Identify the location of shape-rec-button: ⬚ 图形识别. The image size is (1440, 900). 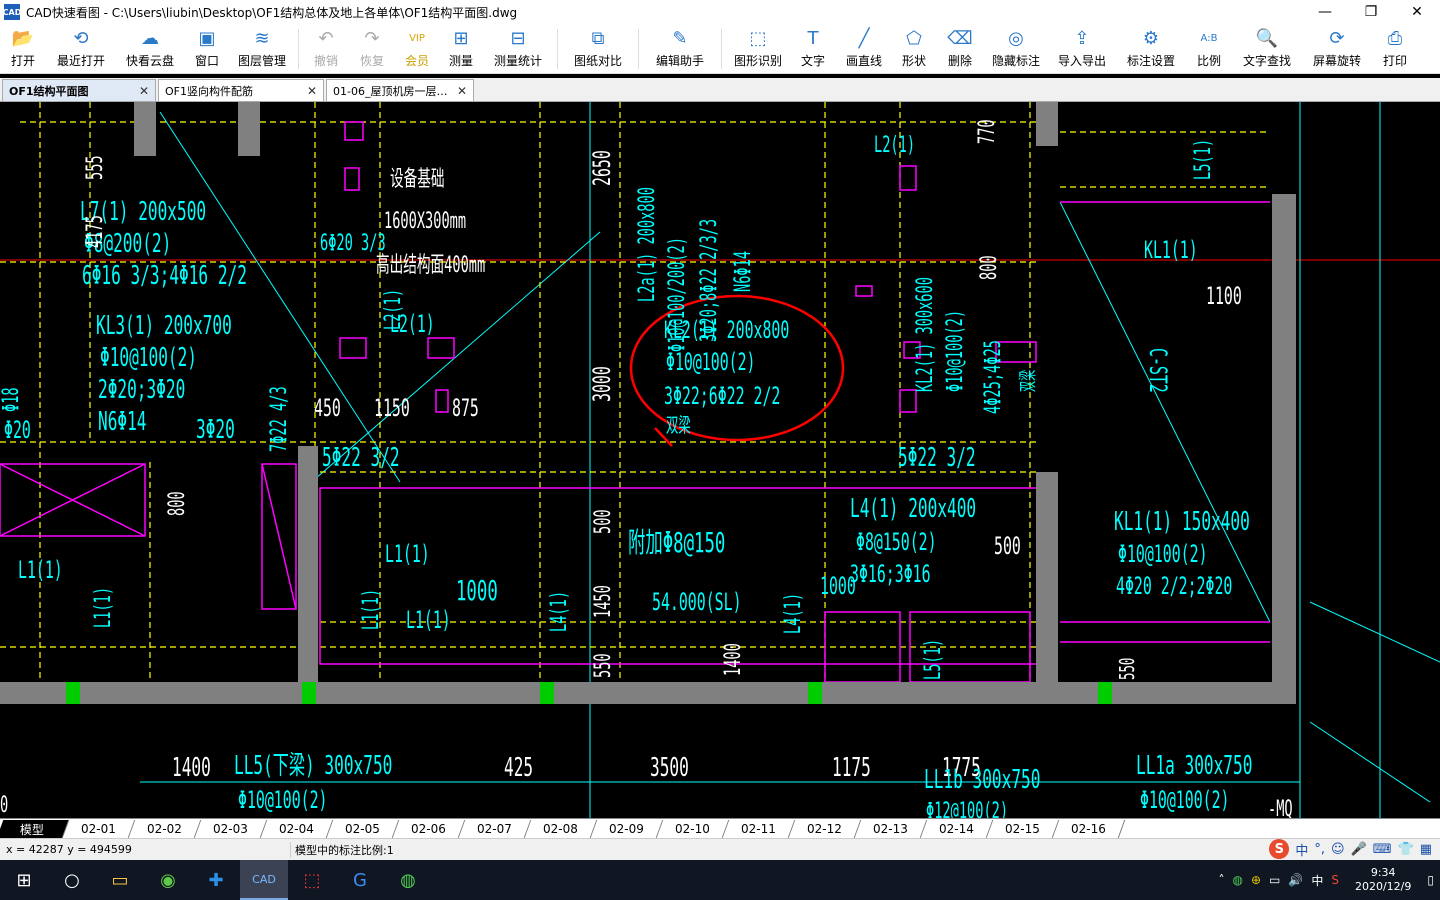
(758, 49).